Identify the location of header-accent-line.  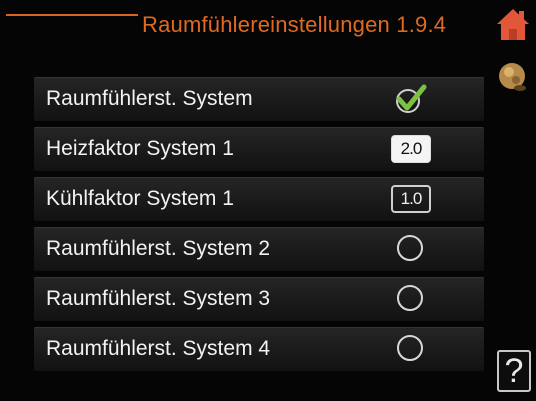
(72, 15).